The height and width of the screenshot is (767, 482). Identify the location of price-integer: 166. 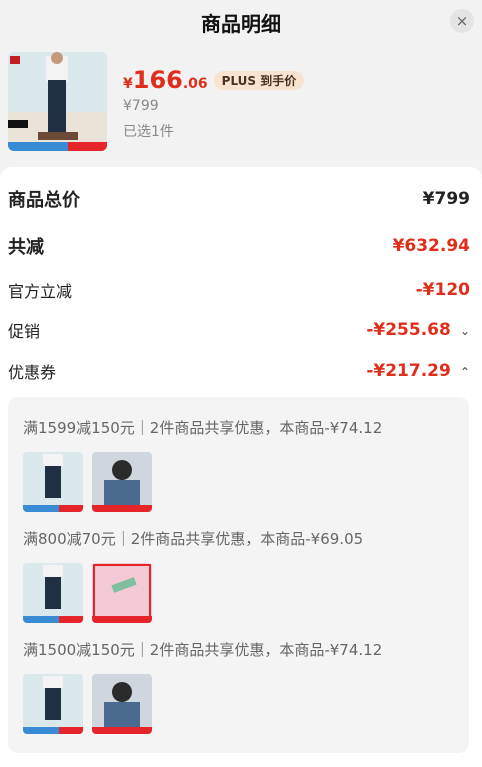
(157, 80).